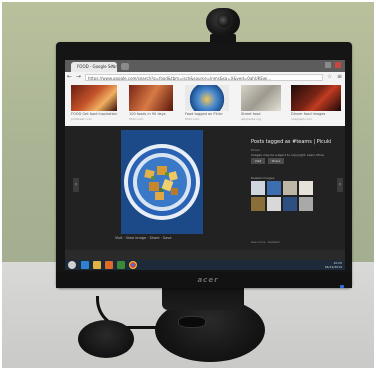 Image resolution: width=376 pixels, height=370 pixels. Describe the element at coordinates (333, 267) in the screenshot. I see `tray-date: 04/12/2019` at that location.